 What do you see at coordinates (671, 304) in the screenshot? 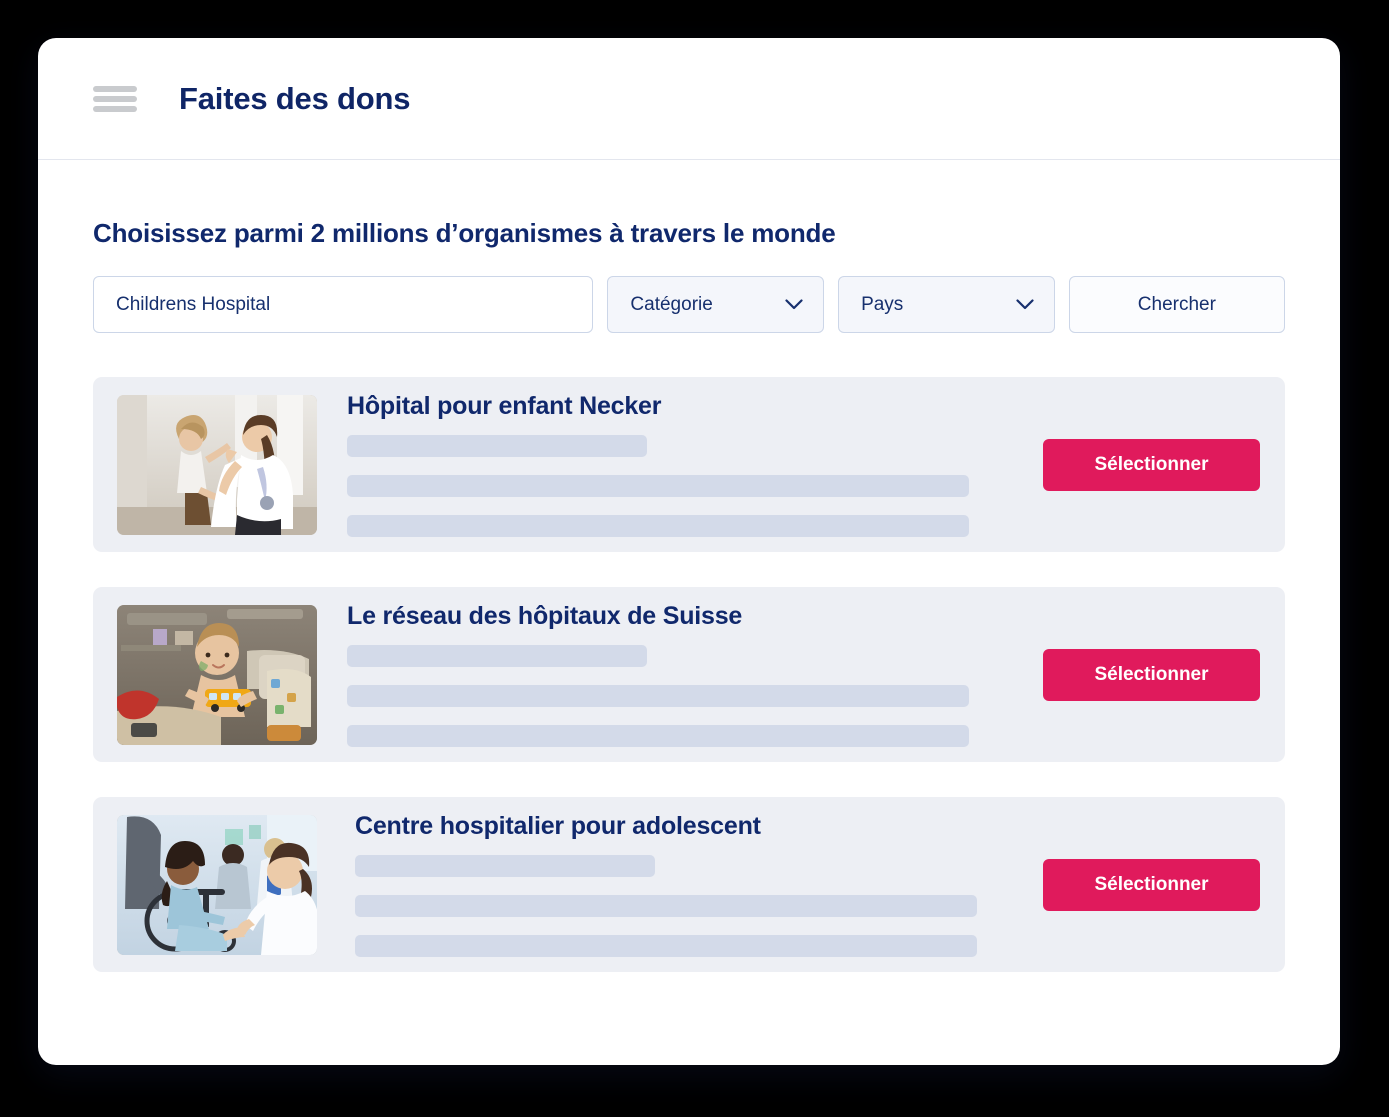
I see `category-dropdown-label: Catégorie` at bounding box center [671, 304].